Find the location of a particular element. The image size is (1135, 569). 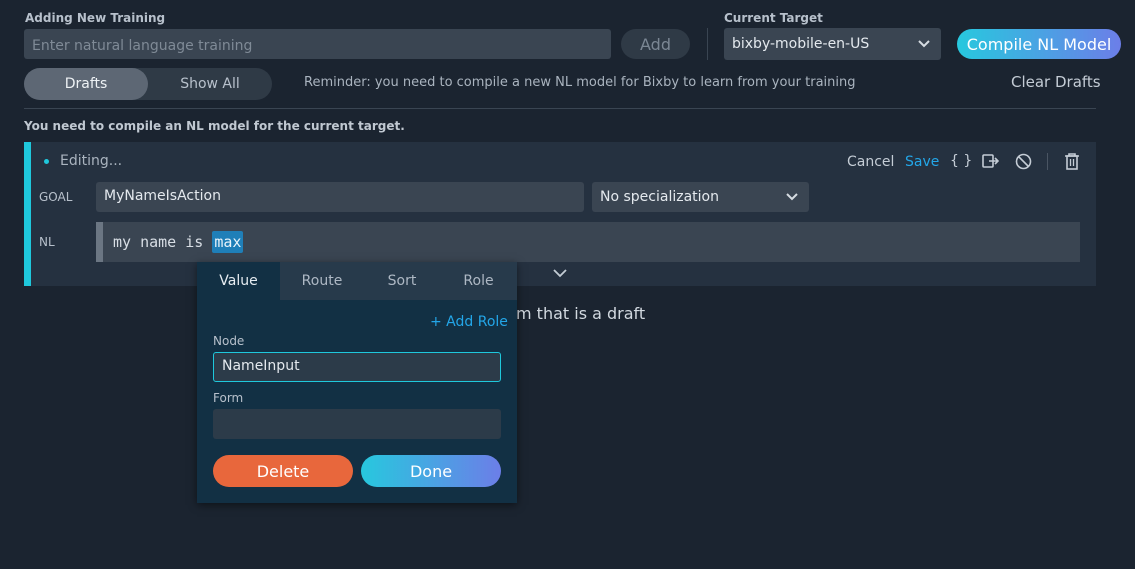

form-input is located at coordinates (357, 424).